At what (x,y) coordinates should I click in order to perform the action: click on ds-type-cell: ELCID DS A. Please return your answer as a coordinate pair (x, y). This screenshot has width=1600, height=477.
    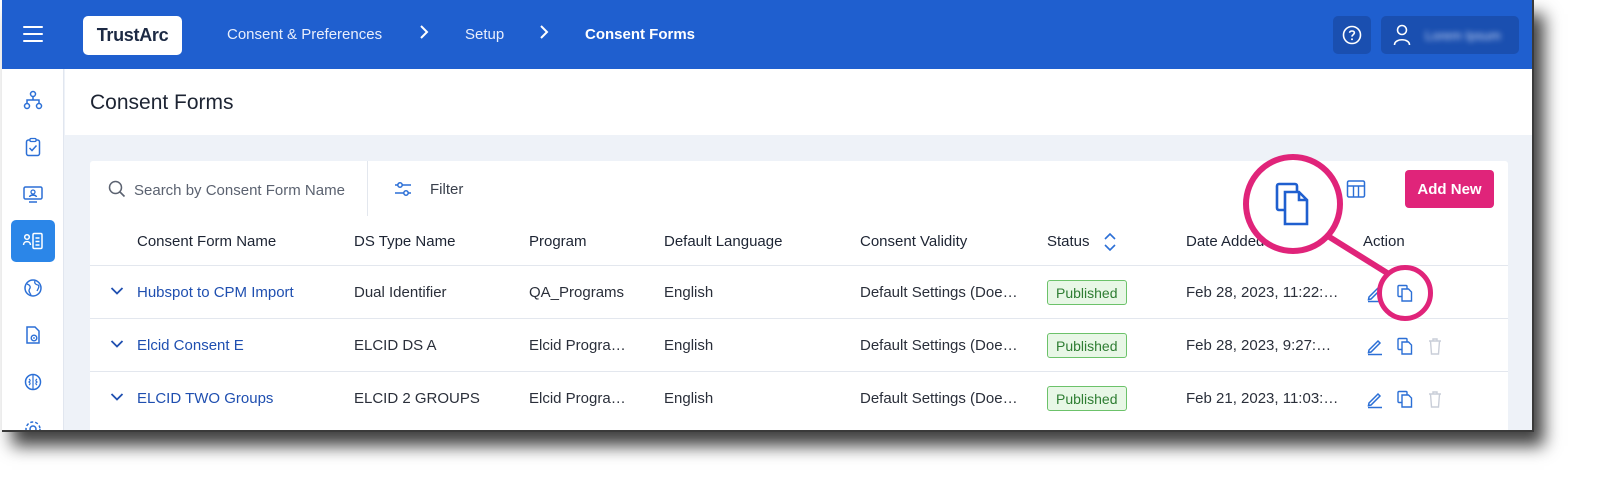
    Looking at the image, I should click on (395, 345).